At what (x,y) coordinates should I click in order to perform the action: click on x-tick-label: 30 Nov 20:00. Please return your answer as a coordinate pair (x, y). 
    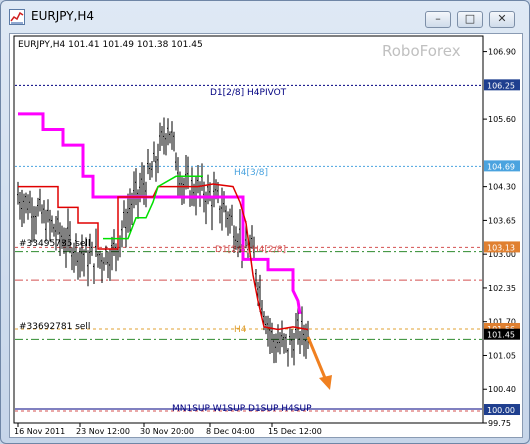
    Looking at the image, I should click on (167, 431).